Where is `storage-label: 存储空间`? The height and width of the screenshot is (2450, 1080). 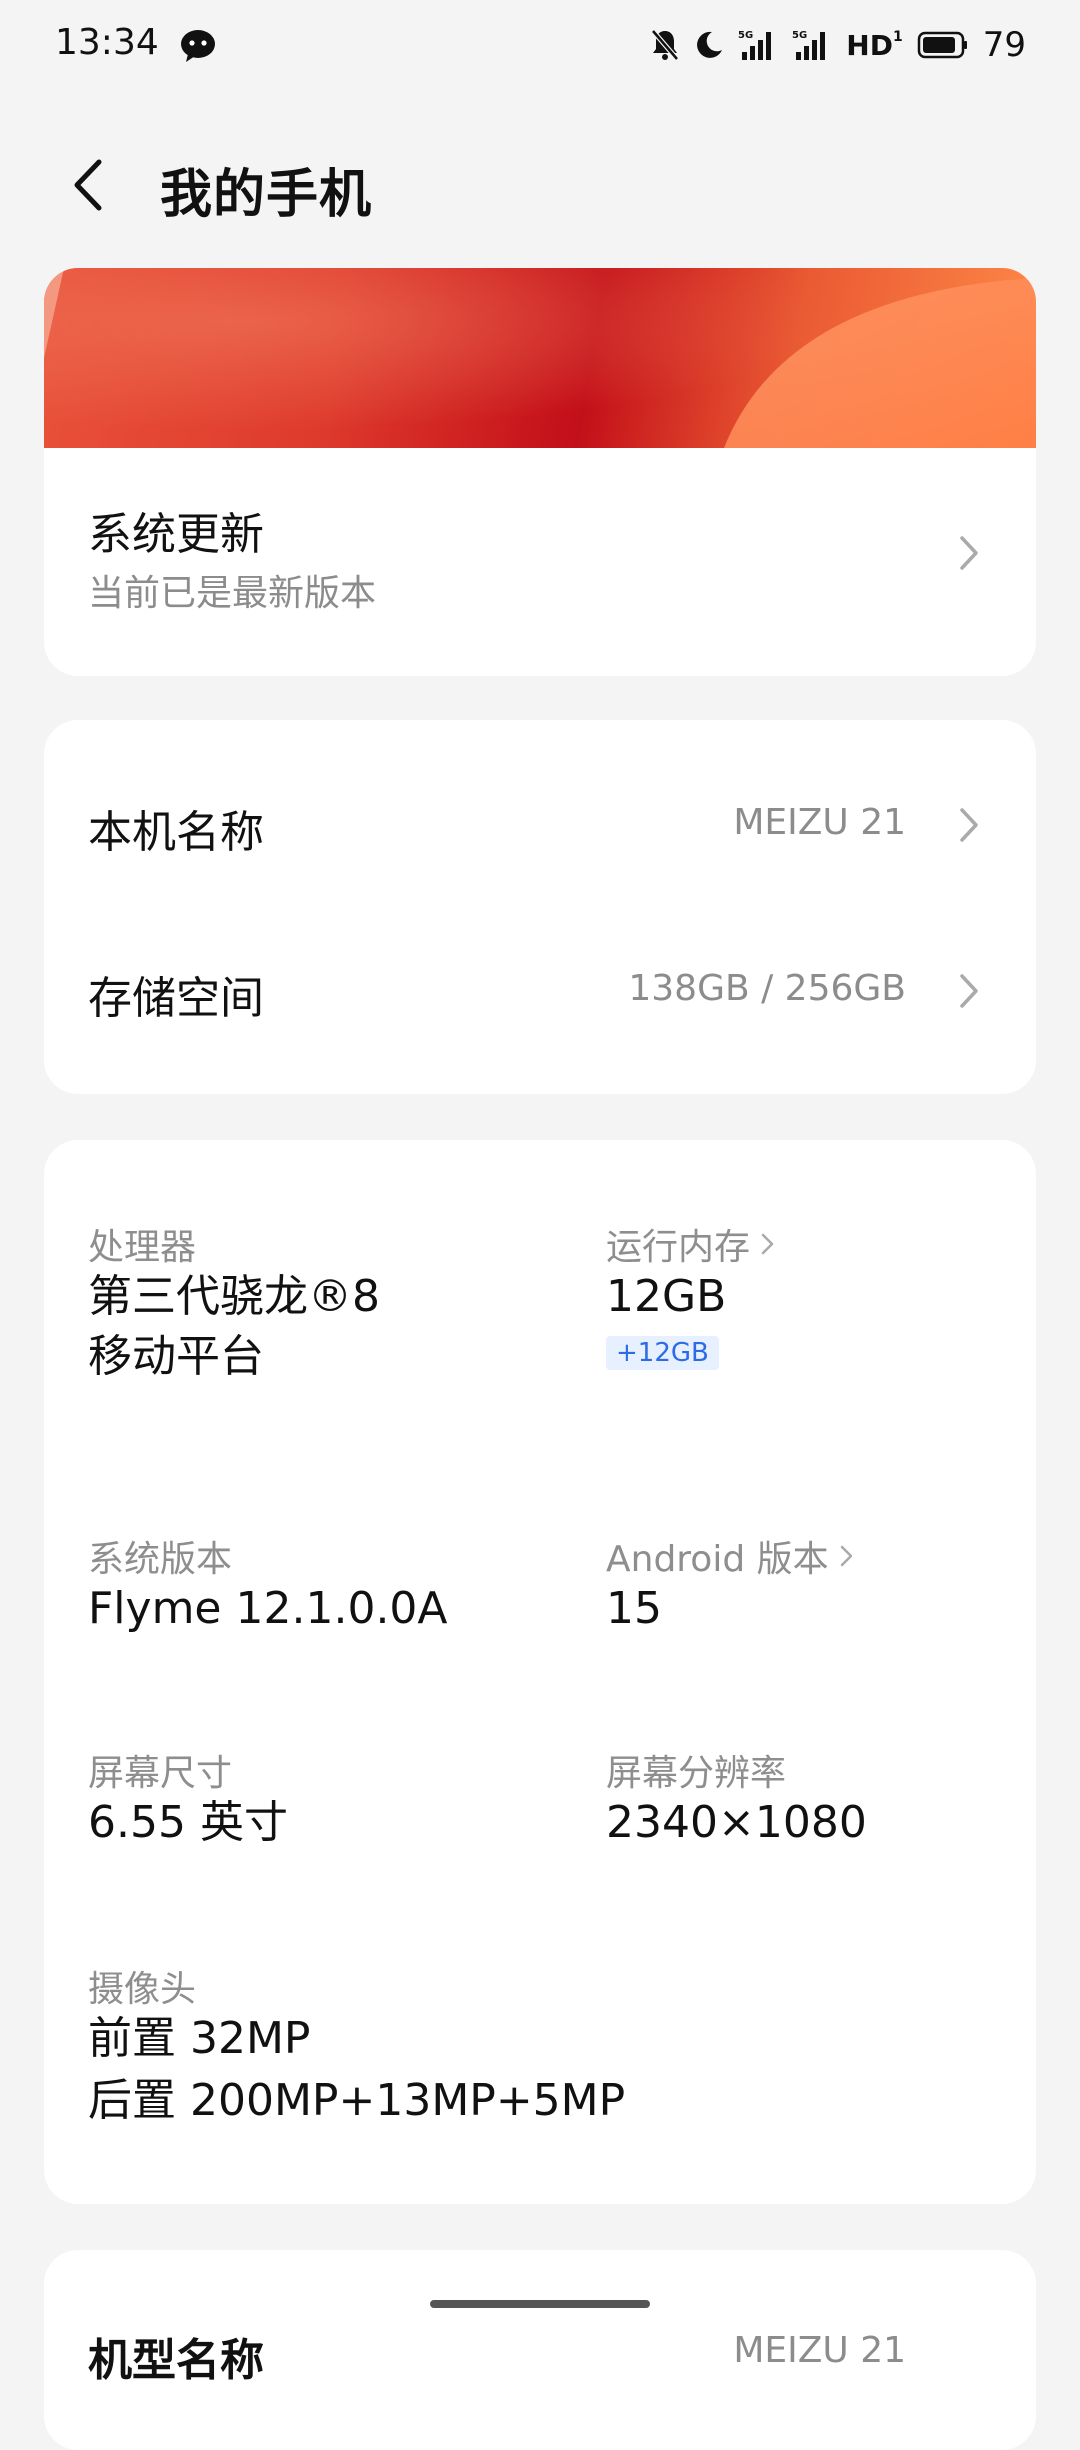 storage-label: 存储空间 is located at coordinates (176, 998).